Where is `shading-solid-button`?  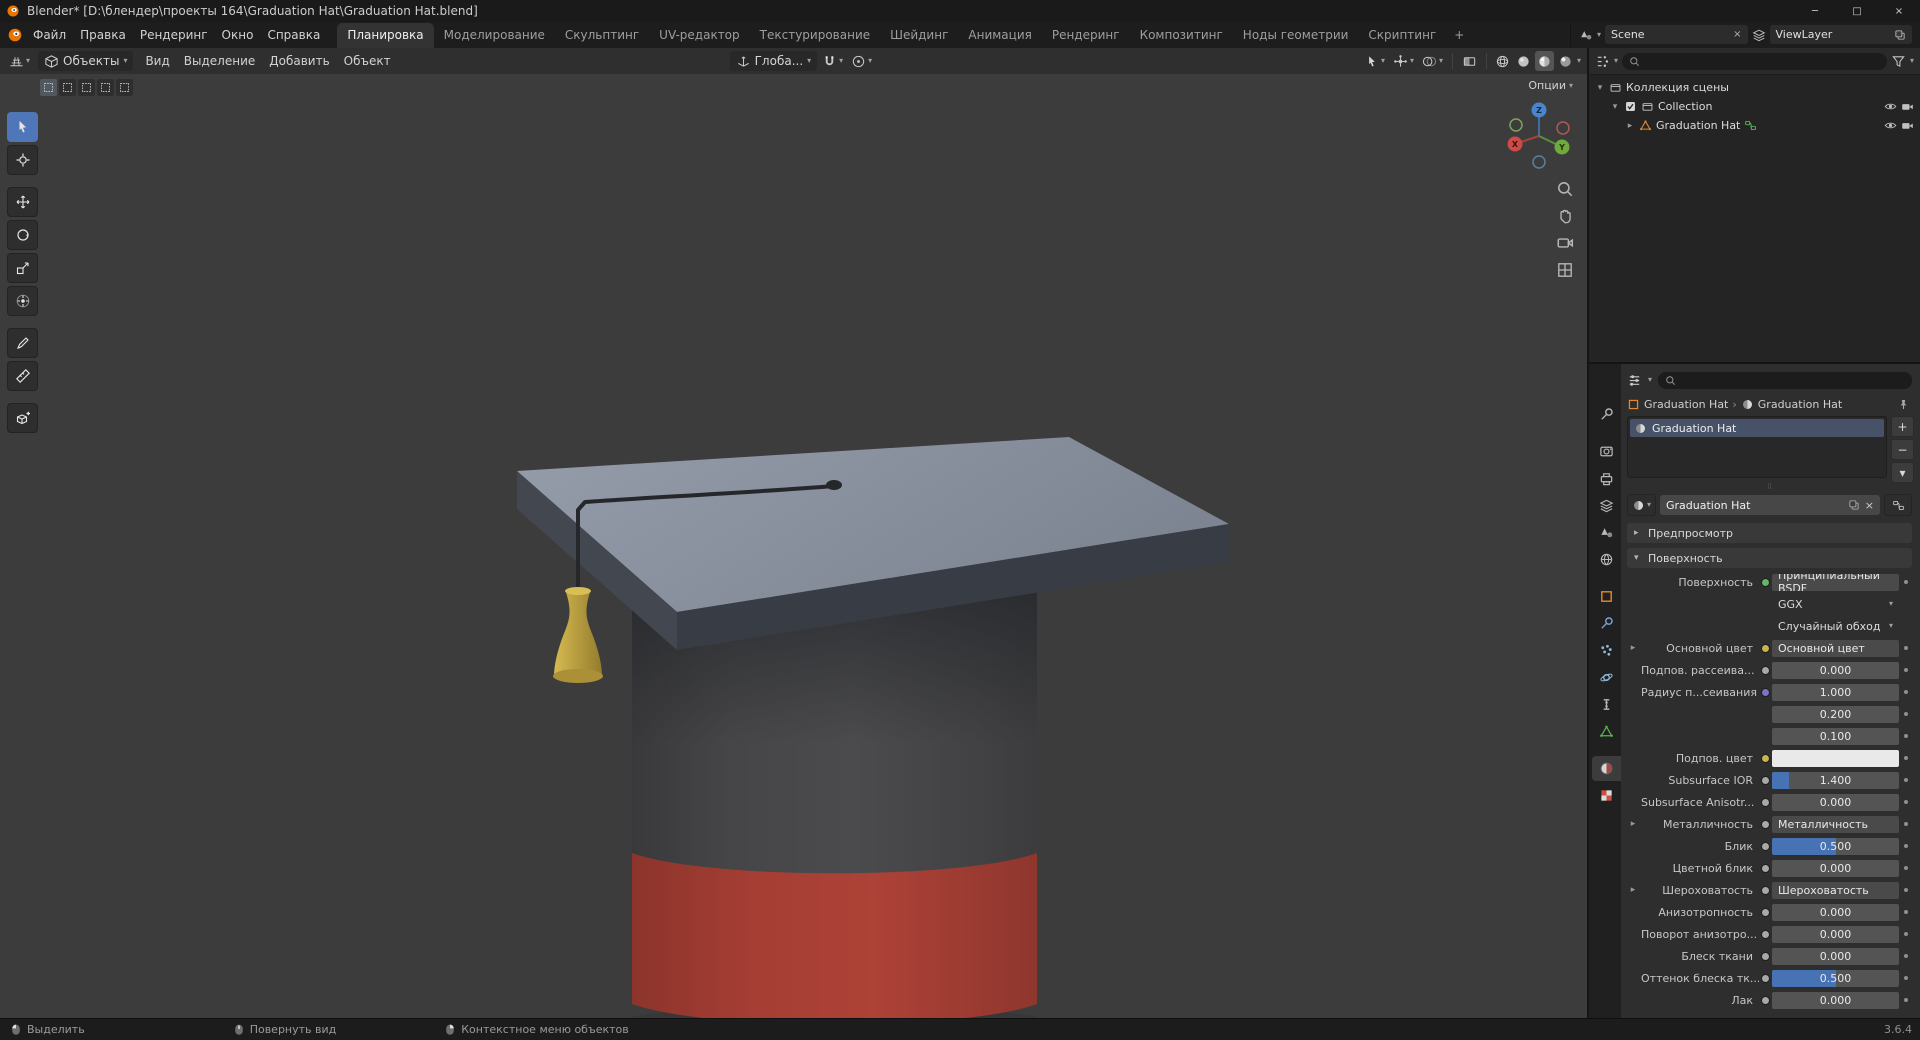
shading-solid-button is located at coordinates (1523, 61).